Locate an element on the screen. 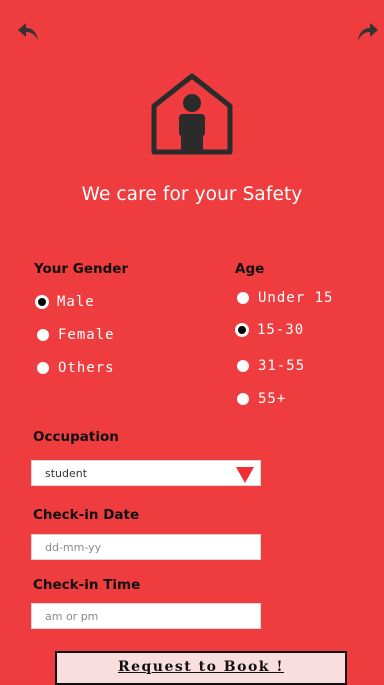 Image resolution: width=384 pixels, height=685 pixels. radio-label: 31-55 is located at coordinates (282, 366).